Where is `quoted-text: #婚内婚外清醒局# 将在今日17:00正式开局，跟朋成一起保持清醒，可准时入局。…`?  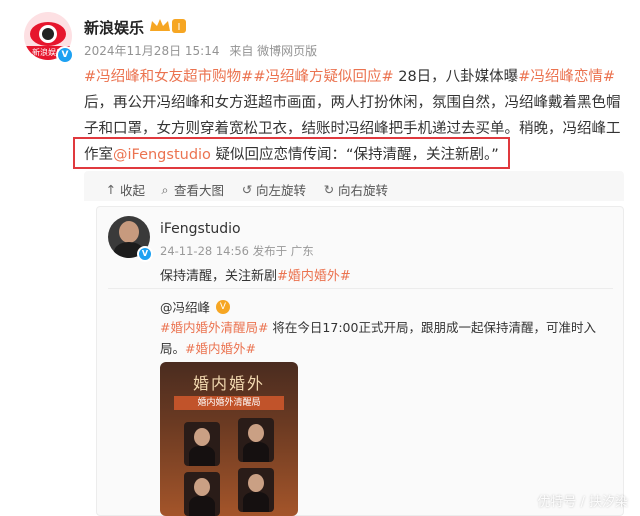 quoted-text: #婚内婚外清醒局# 将在今日17:00正式开局，跟朋成一起保持清醒，可准时入局。… is located at coordinates (385, 338).